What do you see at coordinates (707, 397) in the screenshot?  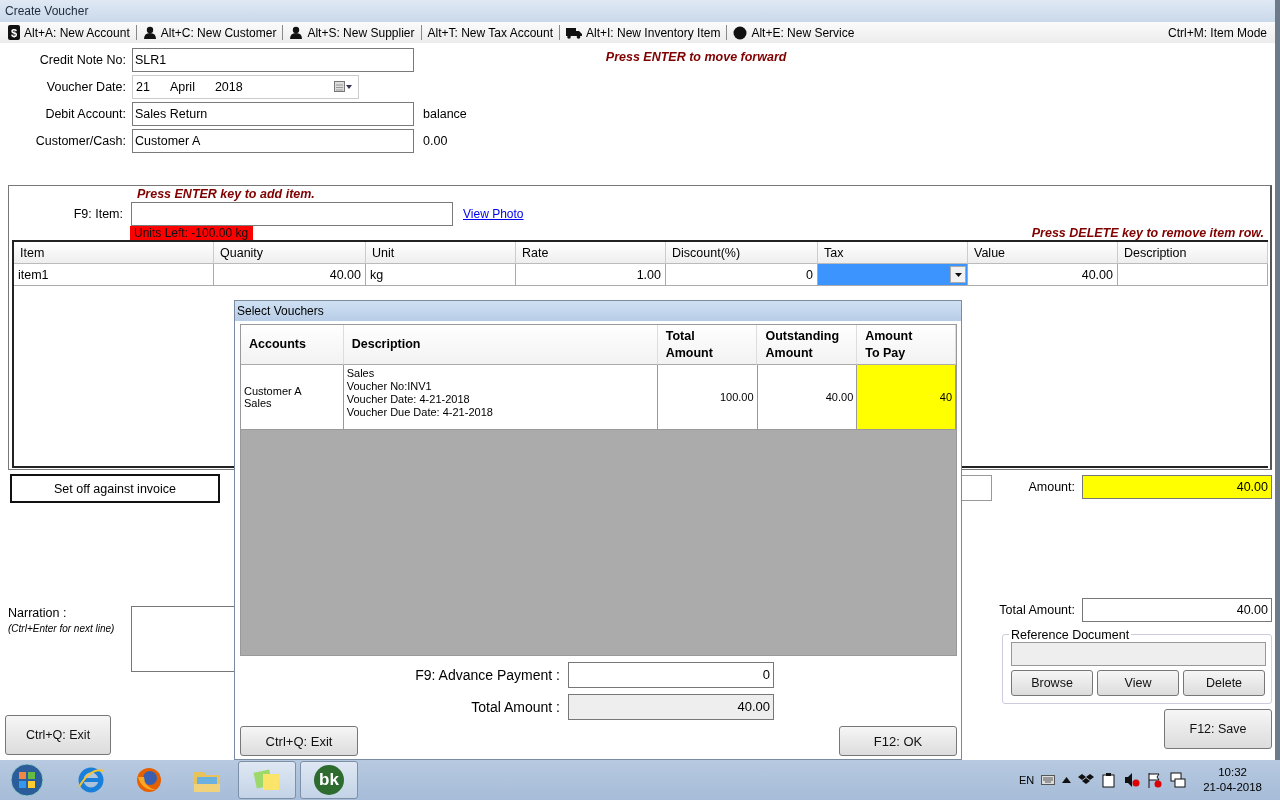 I see `table-cell: 100.00` at bounding box center [707, 397].